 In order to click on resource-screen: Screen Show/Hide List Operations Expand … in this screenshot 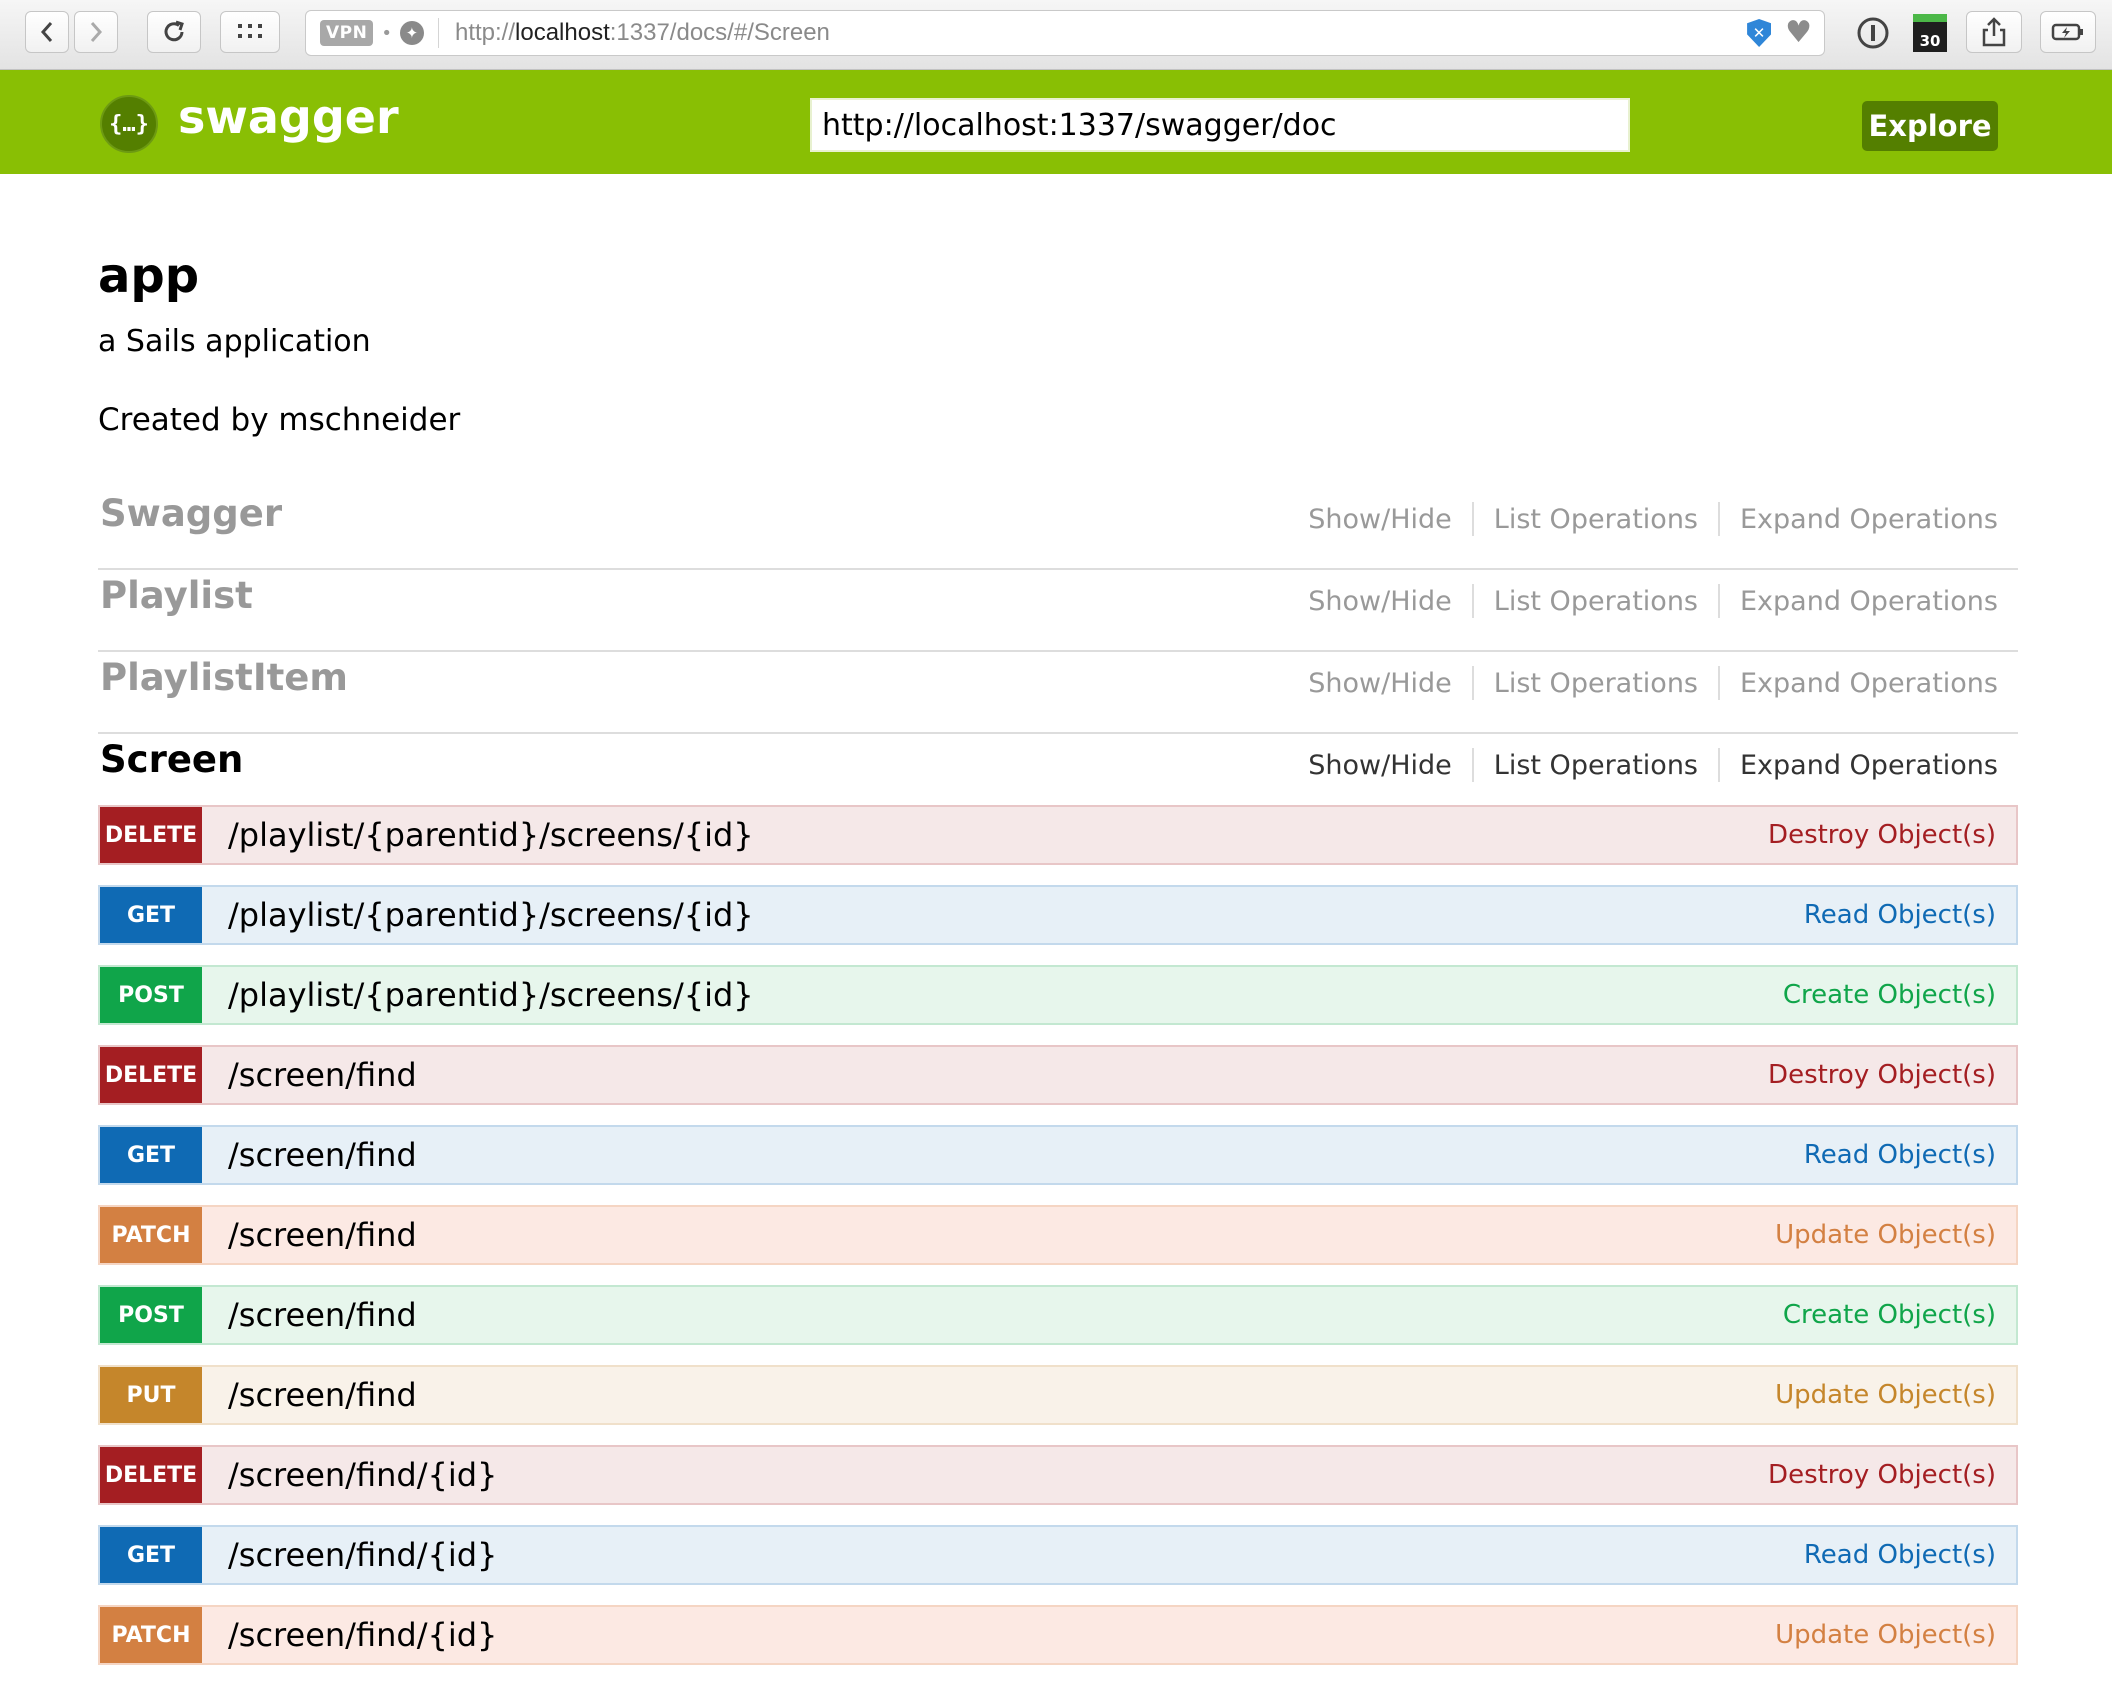, I will do `click(1058, 774)`.